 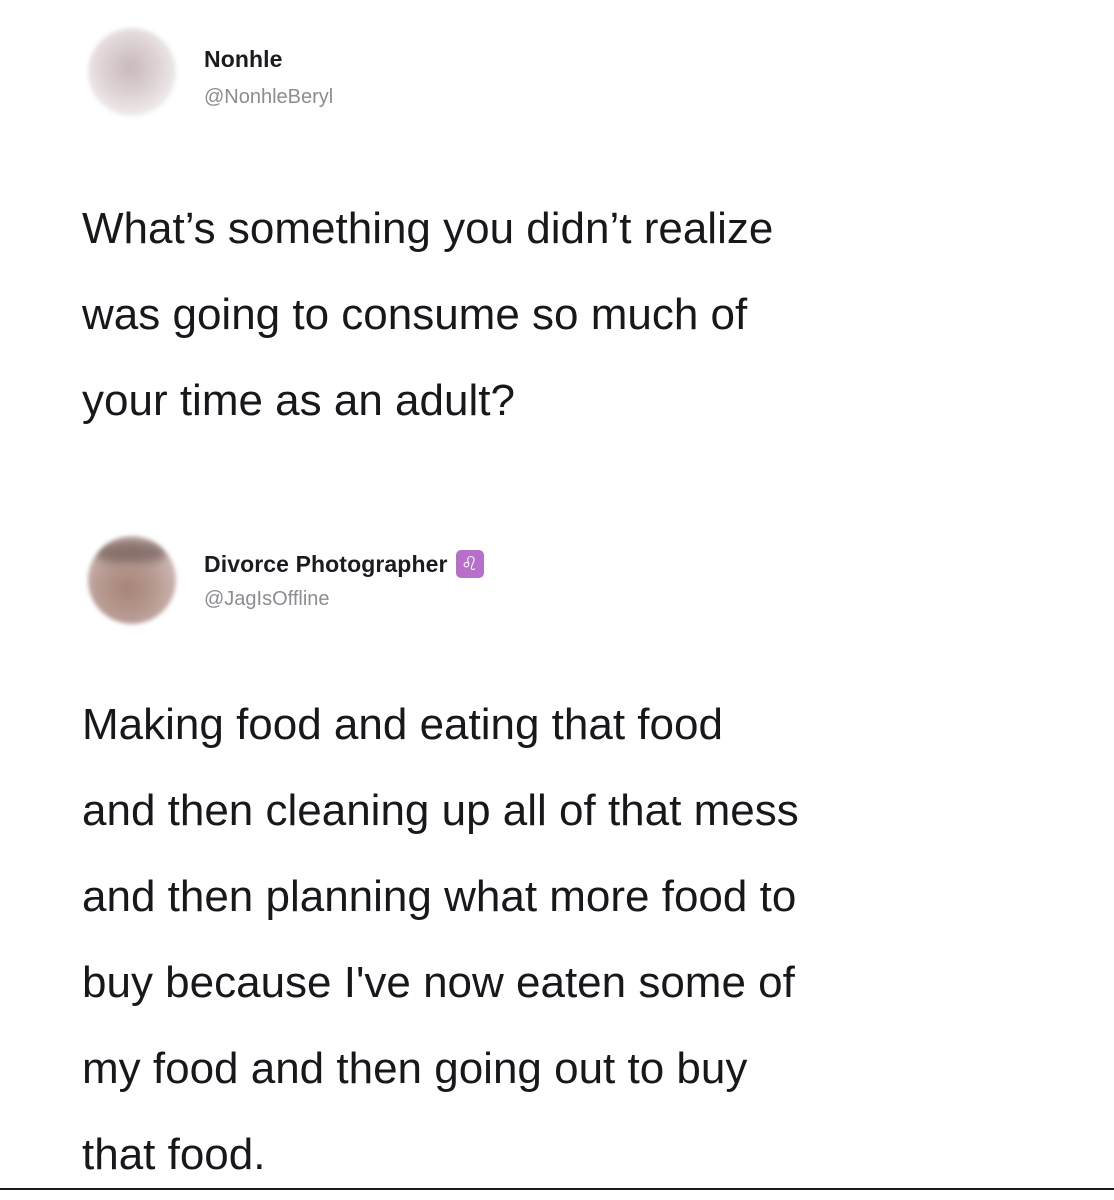 I want to click on display-name: Nonhle, so click(x=243, y=59).